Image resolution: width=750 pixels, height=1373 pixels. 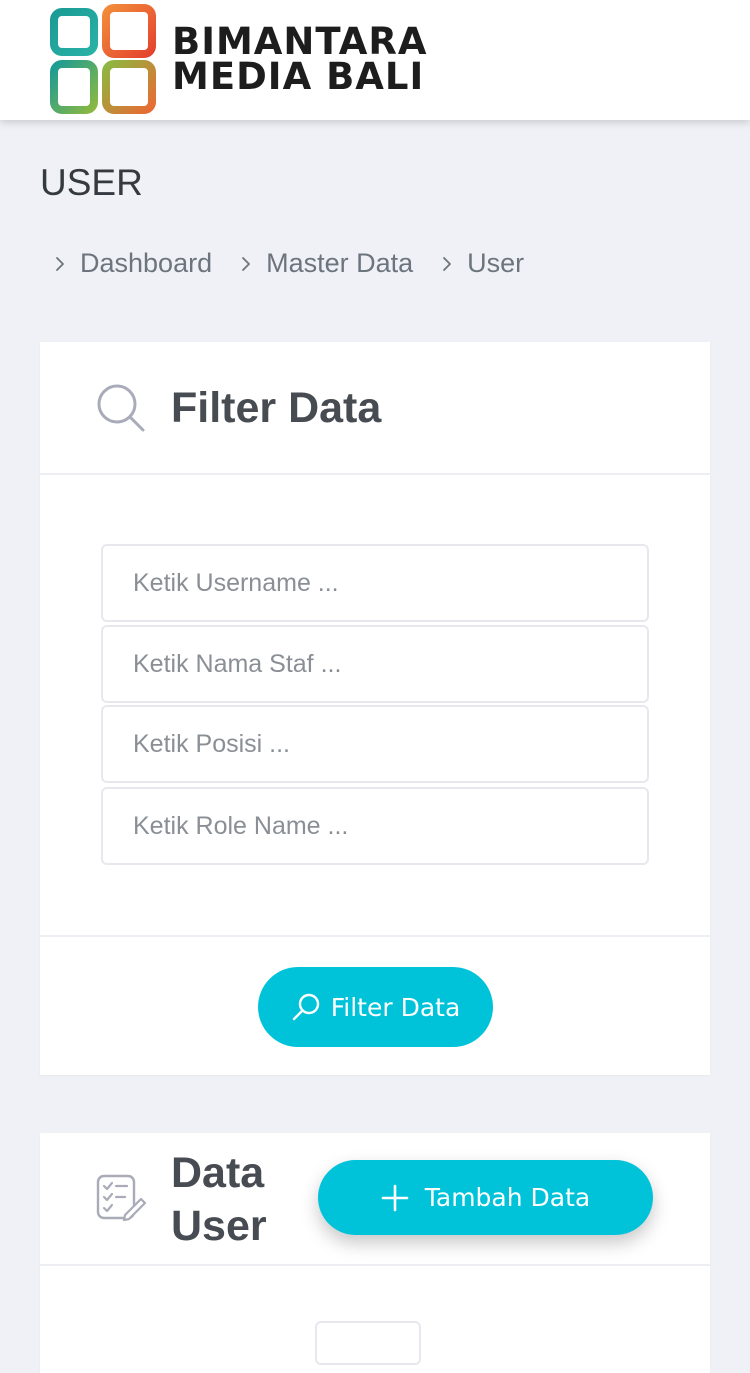 I want to click on app-header: BIMANTARA MEDIA BALI, so click(x=375, y=60).